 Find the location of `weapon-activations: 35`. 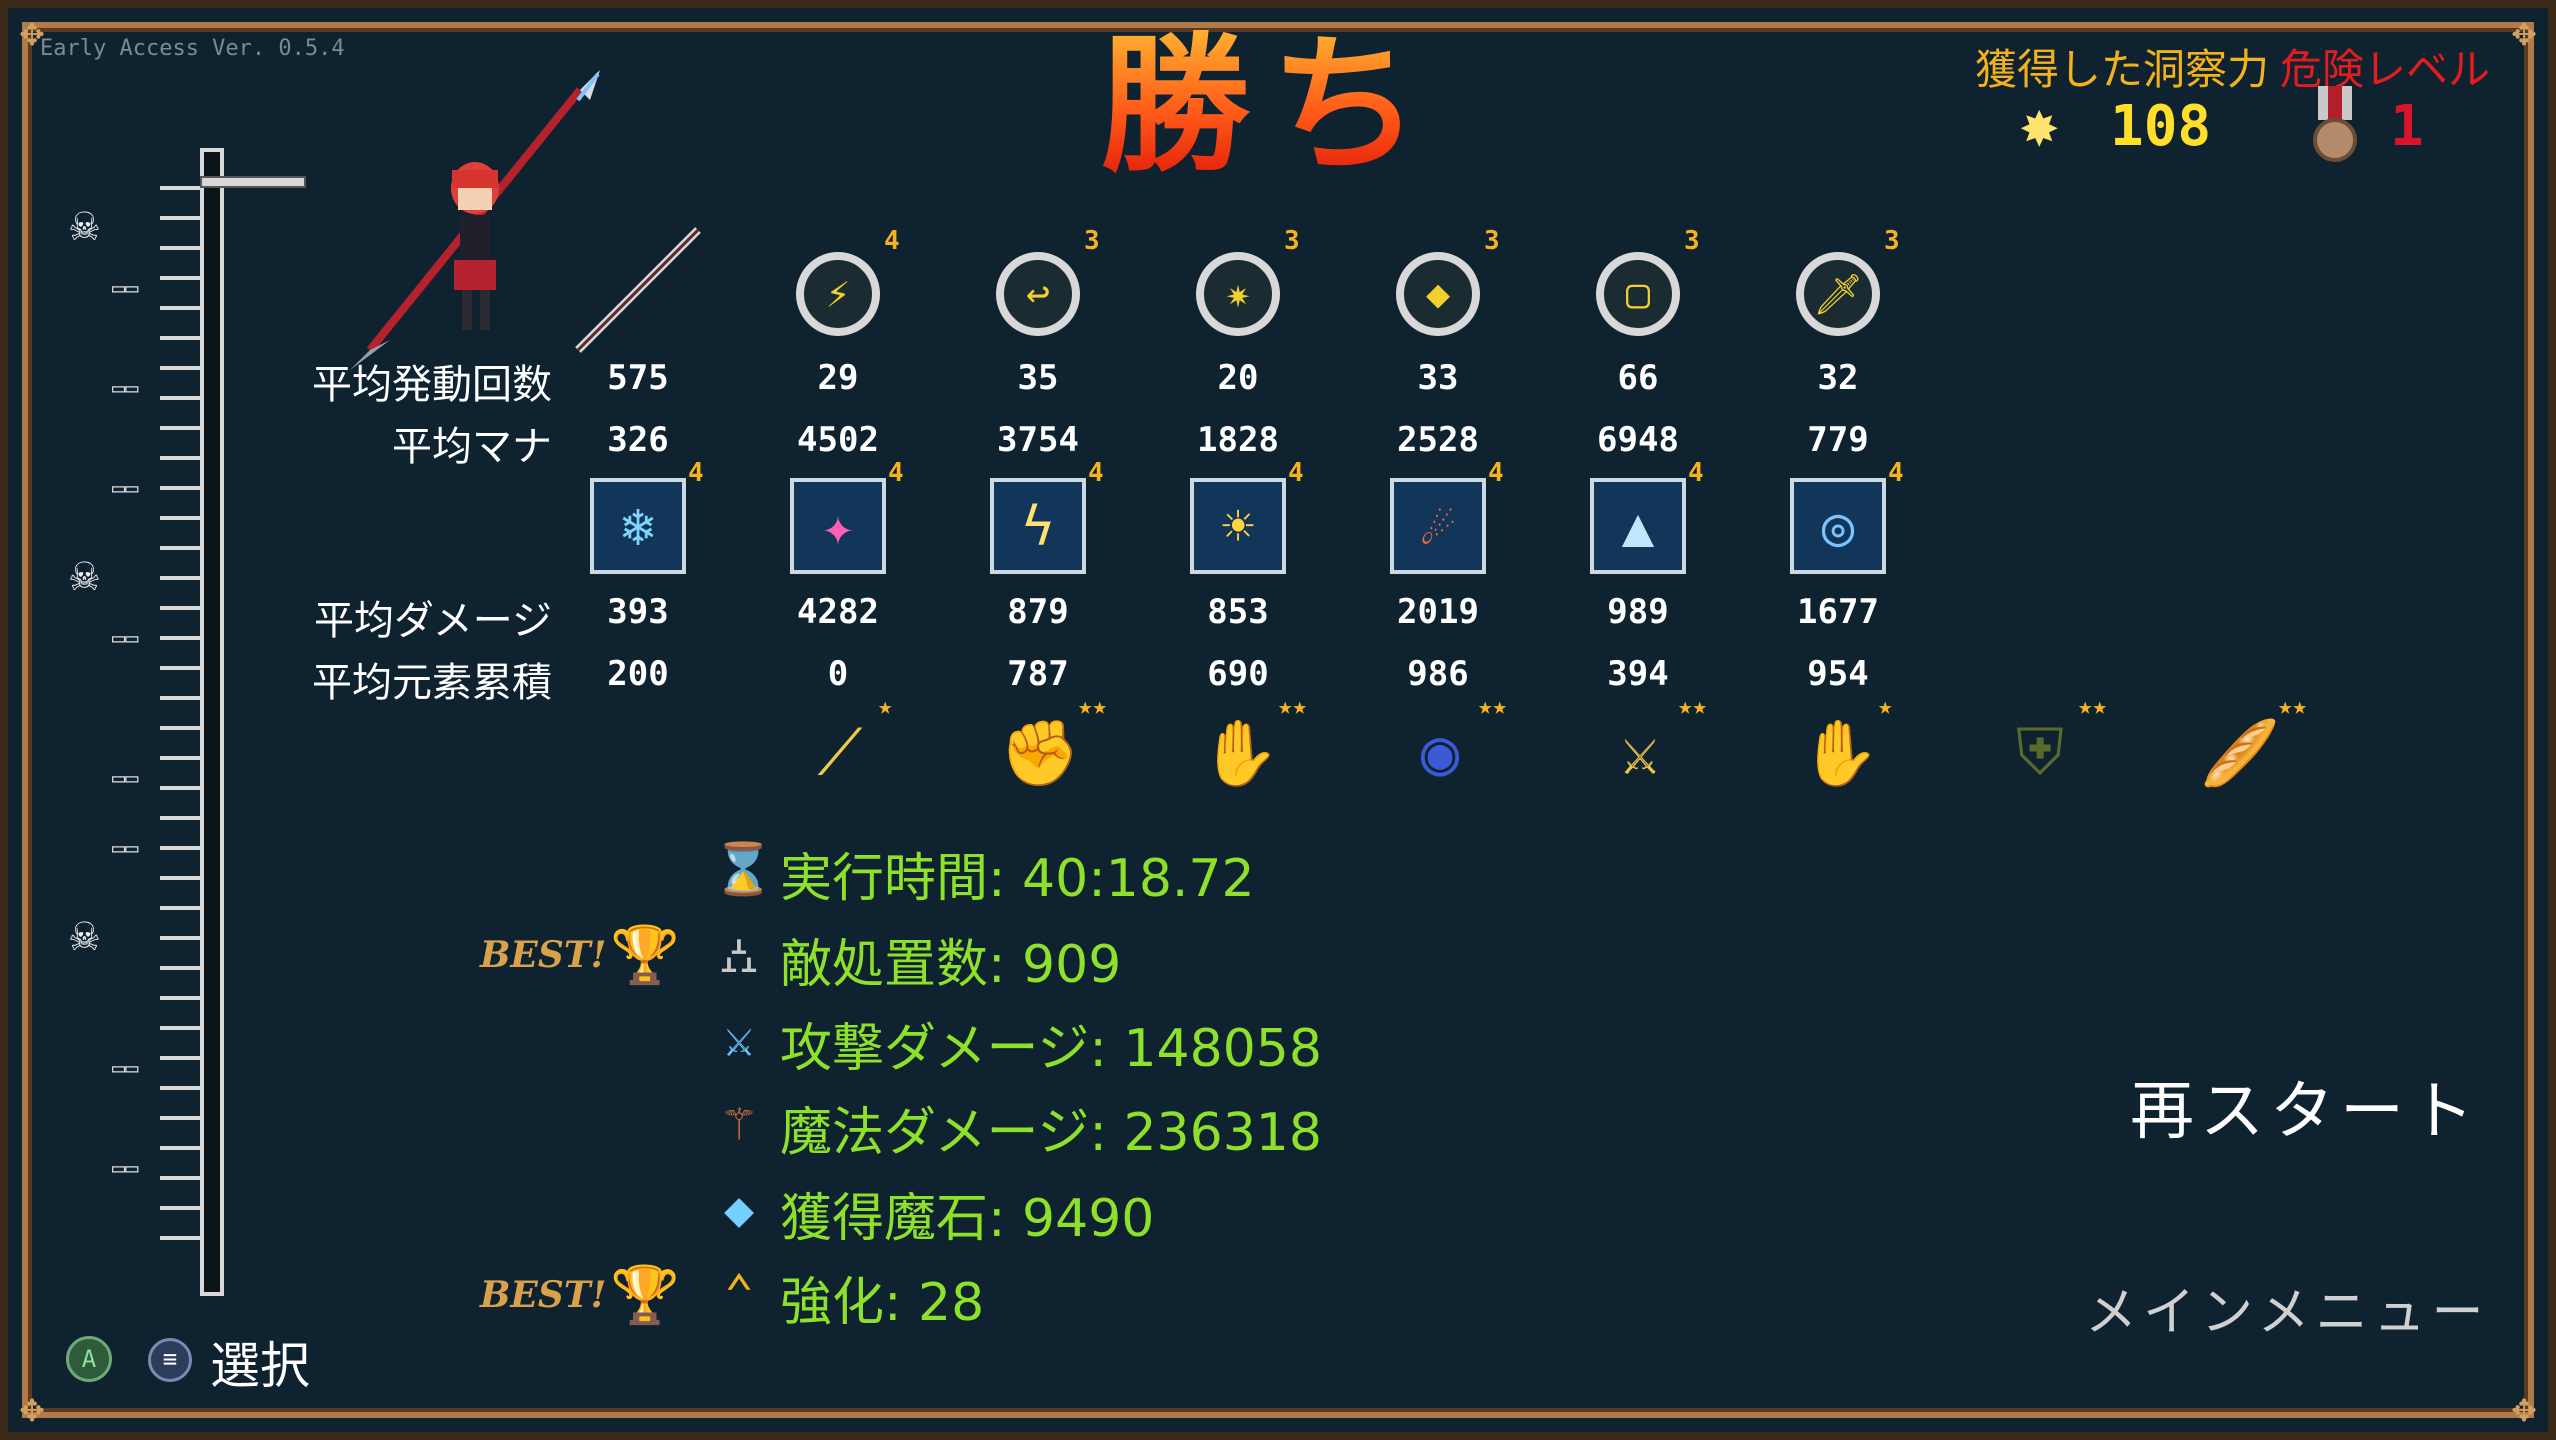

weapon-activations: 35 is located at coordinates (1038, 378).